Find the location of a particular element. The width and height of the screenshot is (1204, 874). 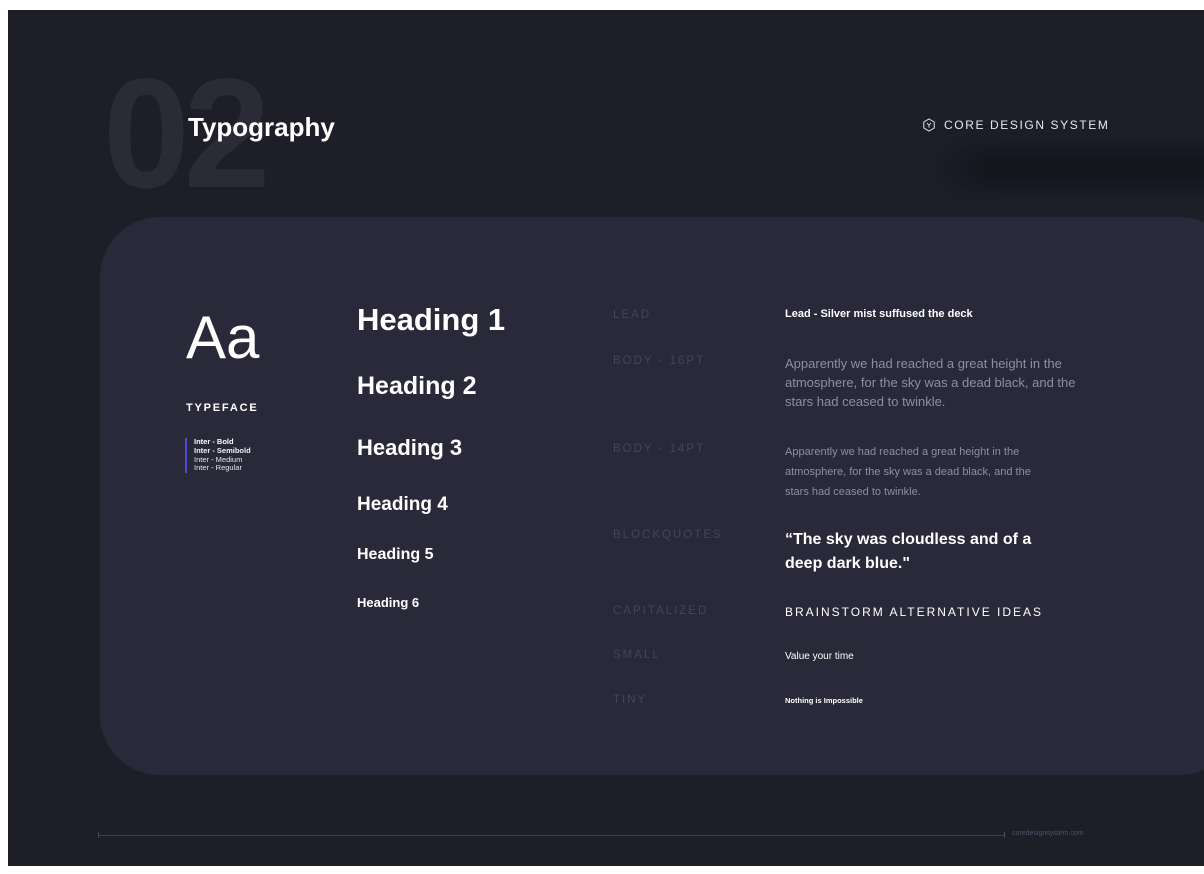

brand-shadow is located at coordinates (1067, 168).